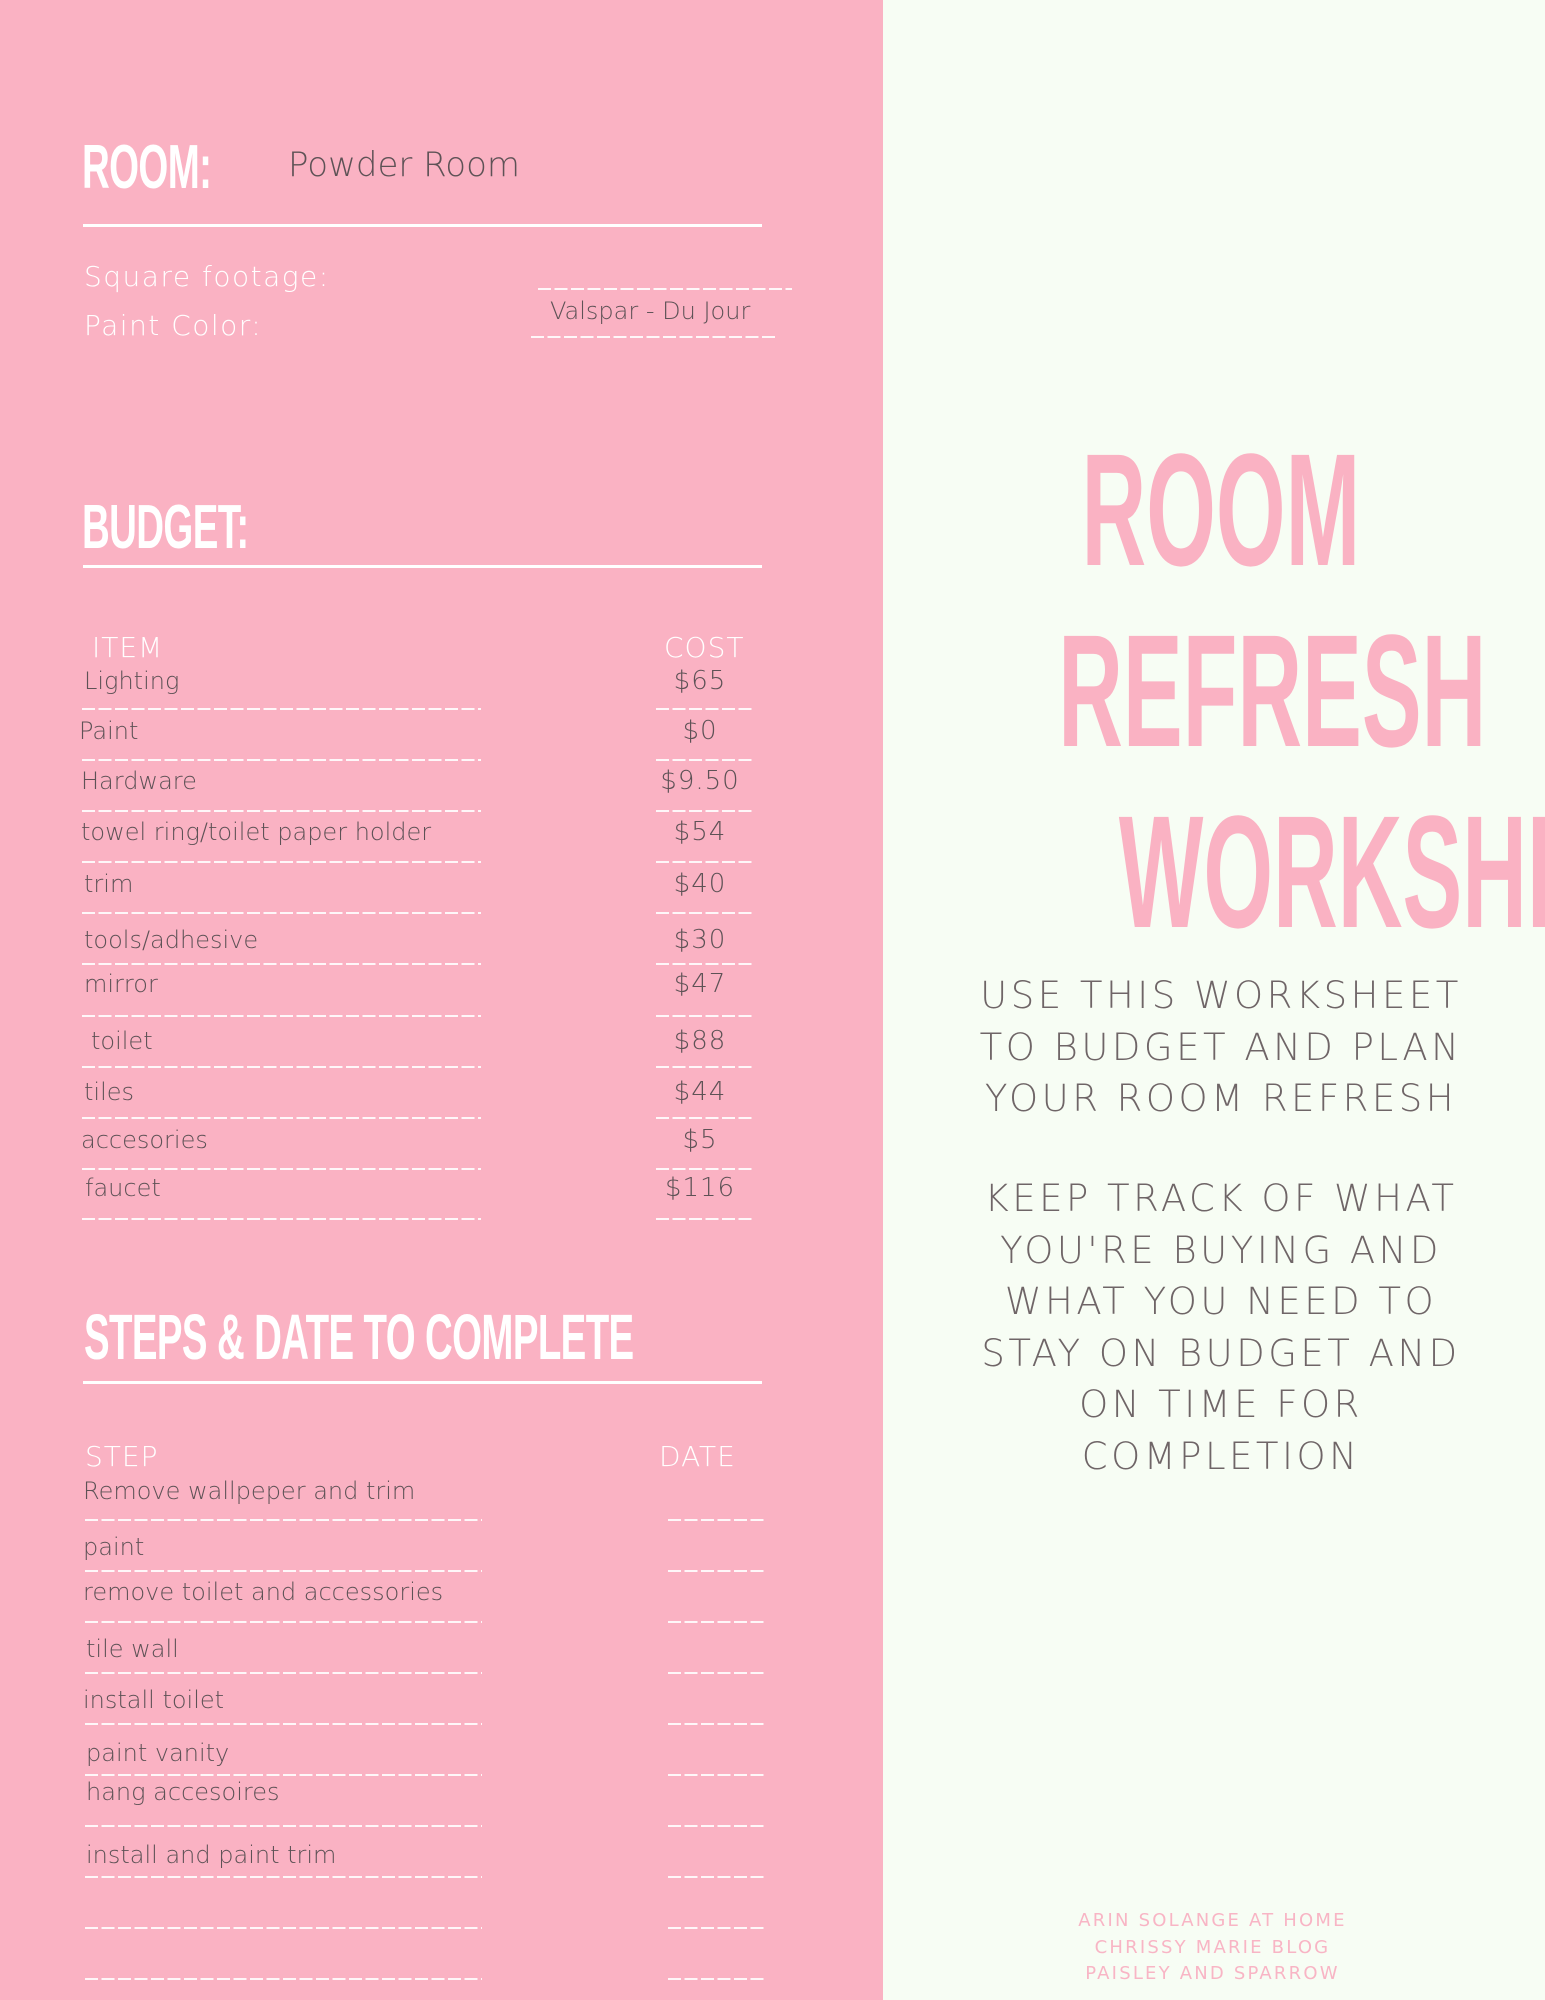  Describe the element at coordinates (256, 832) in the screenshot. I see `budget-item-name: towel ring/toilet paper holder` at that location.